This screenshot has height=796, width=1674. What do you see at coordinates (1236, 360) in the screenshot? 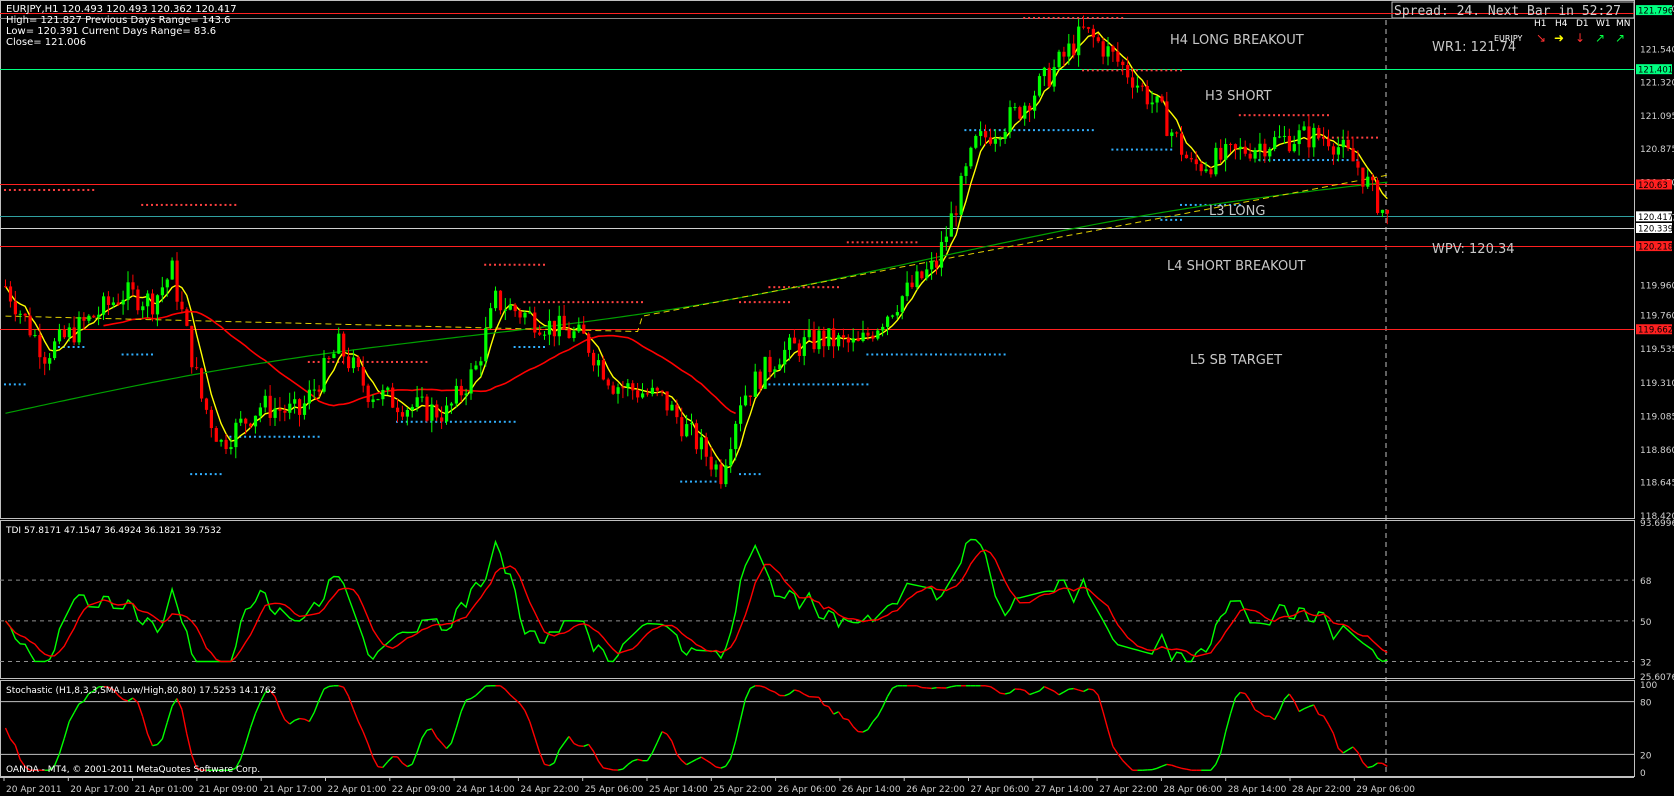
I see `level-label-l5: L5 SB TARGET` at bounding box center [1236, 360].